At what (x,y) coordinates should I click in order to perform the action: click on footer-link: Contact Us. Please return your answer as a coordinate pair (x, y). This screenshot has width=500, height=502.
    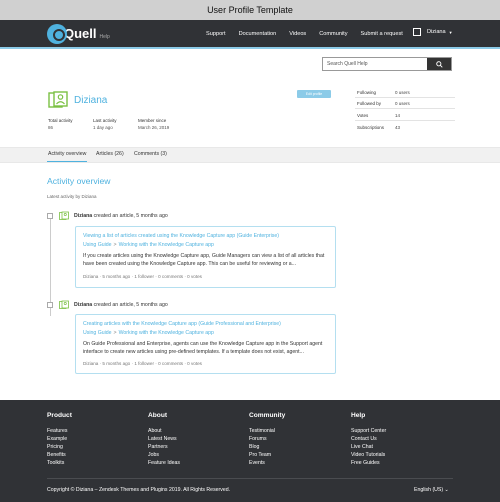
    Looking at the image, I should click on (396, 440).